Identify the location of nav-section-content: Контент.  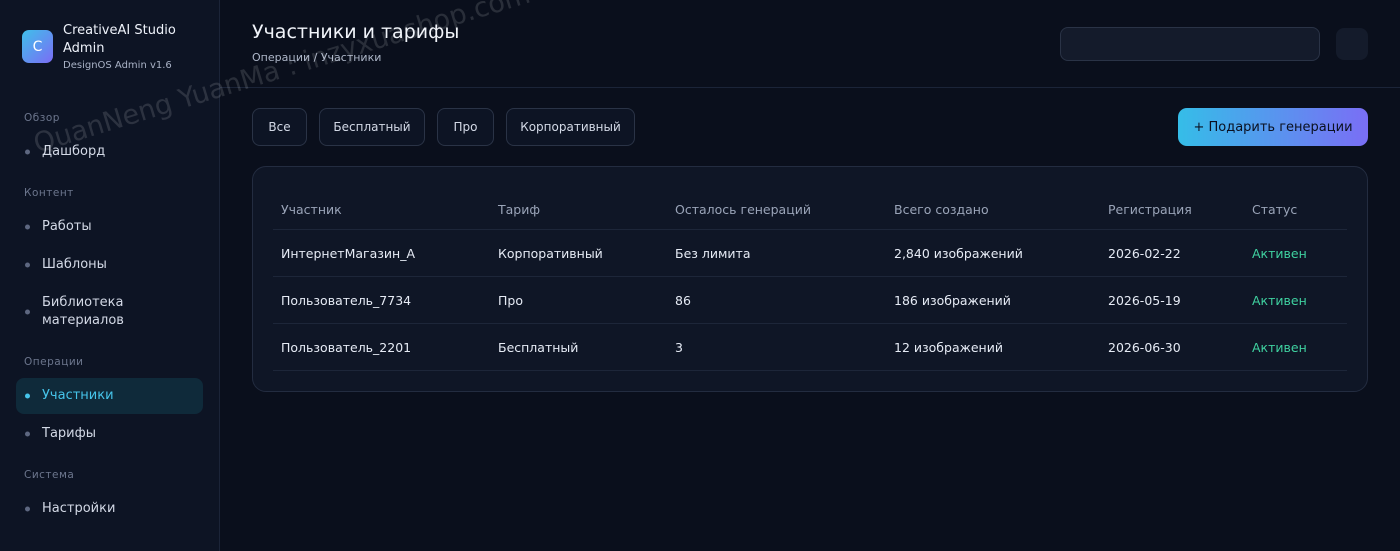
(49, 193).